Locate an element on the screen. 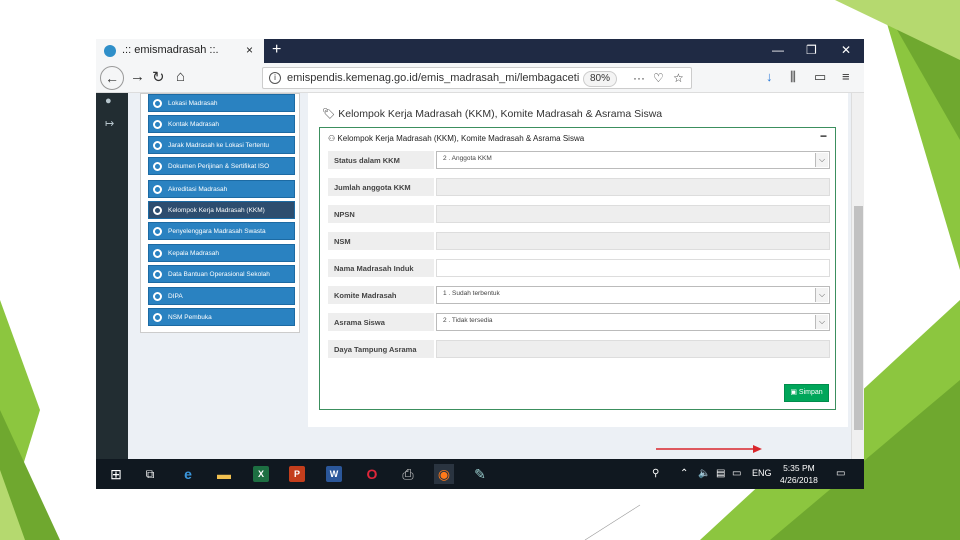 The height and width of the screenshot is (540, 960). new-tab-button: + is located at coordinates (276, 50).